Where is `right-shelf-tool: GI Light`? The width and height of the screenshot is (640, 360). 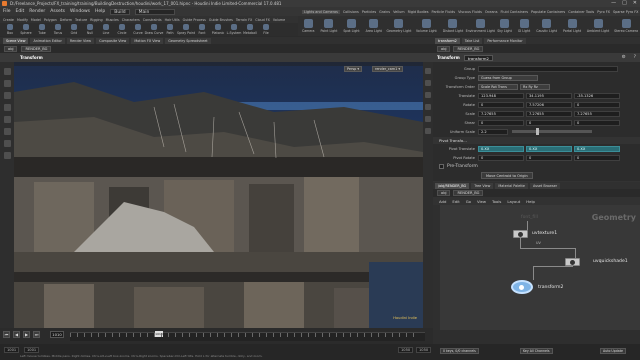 right-shelf-tool: GI Light is located at coordinates (524, 26).